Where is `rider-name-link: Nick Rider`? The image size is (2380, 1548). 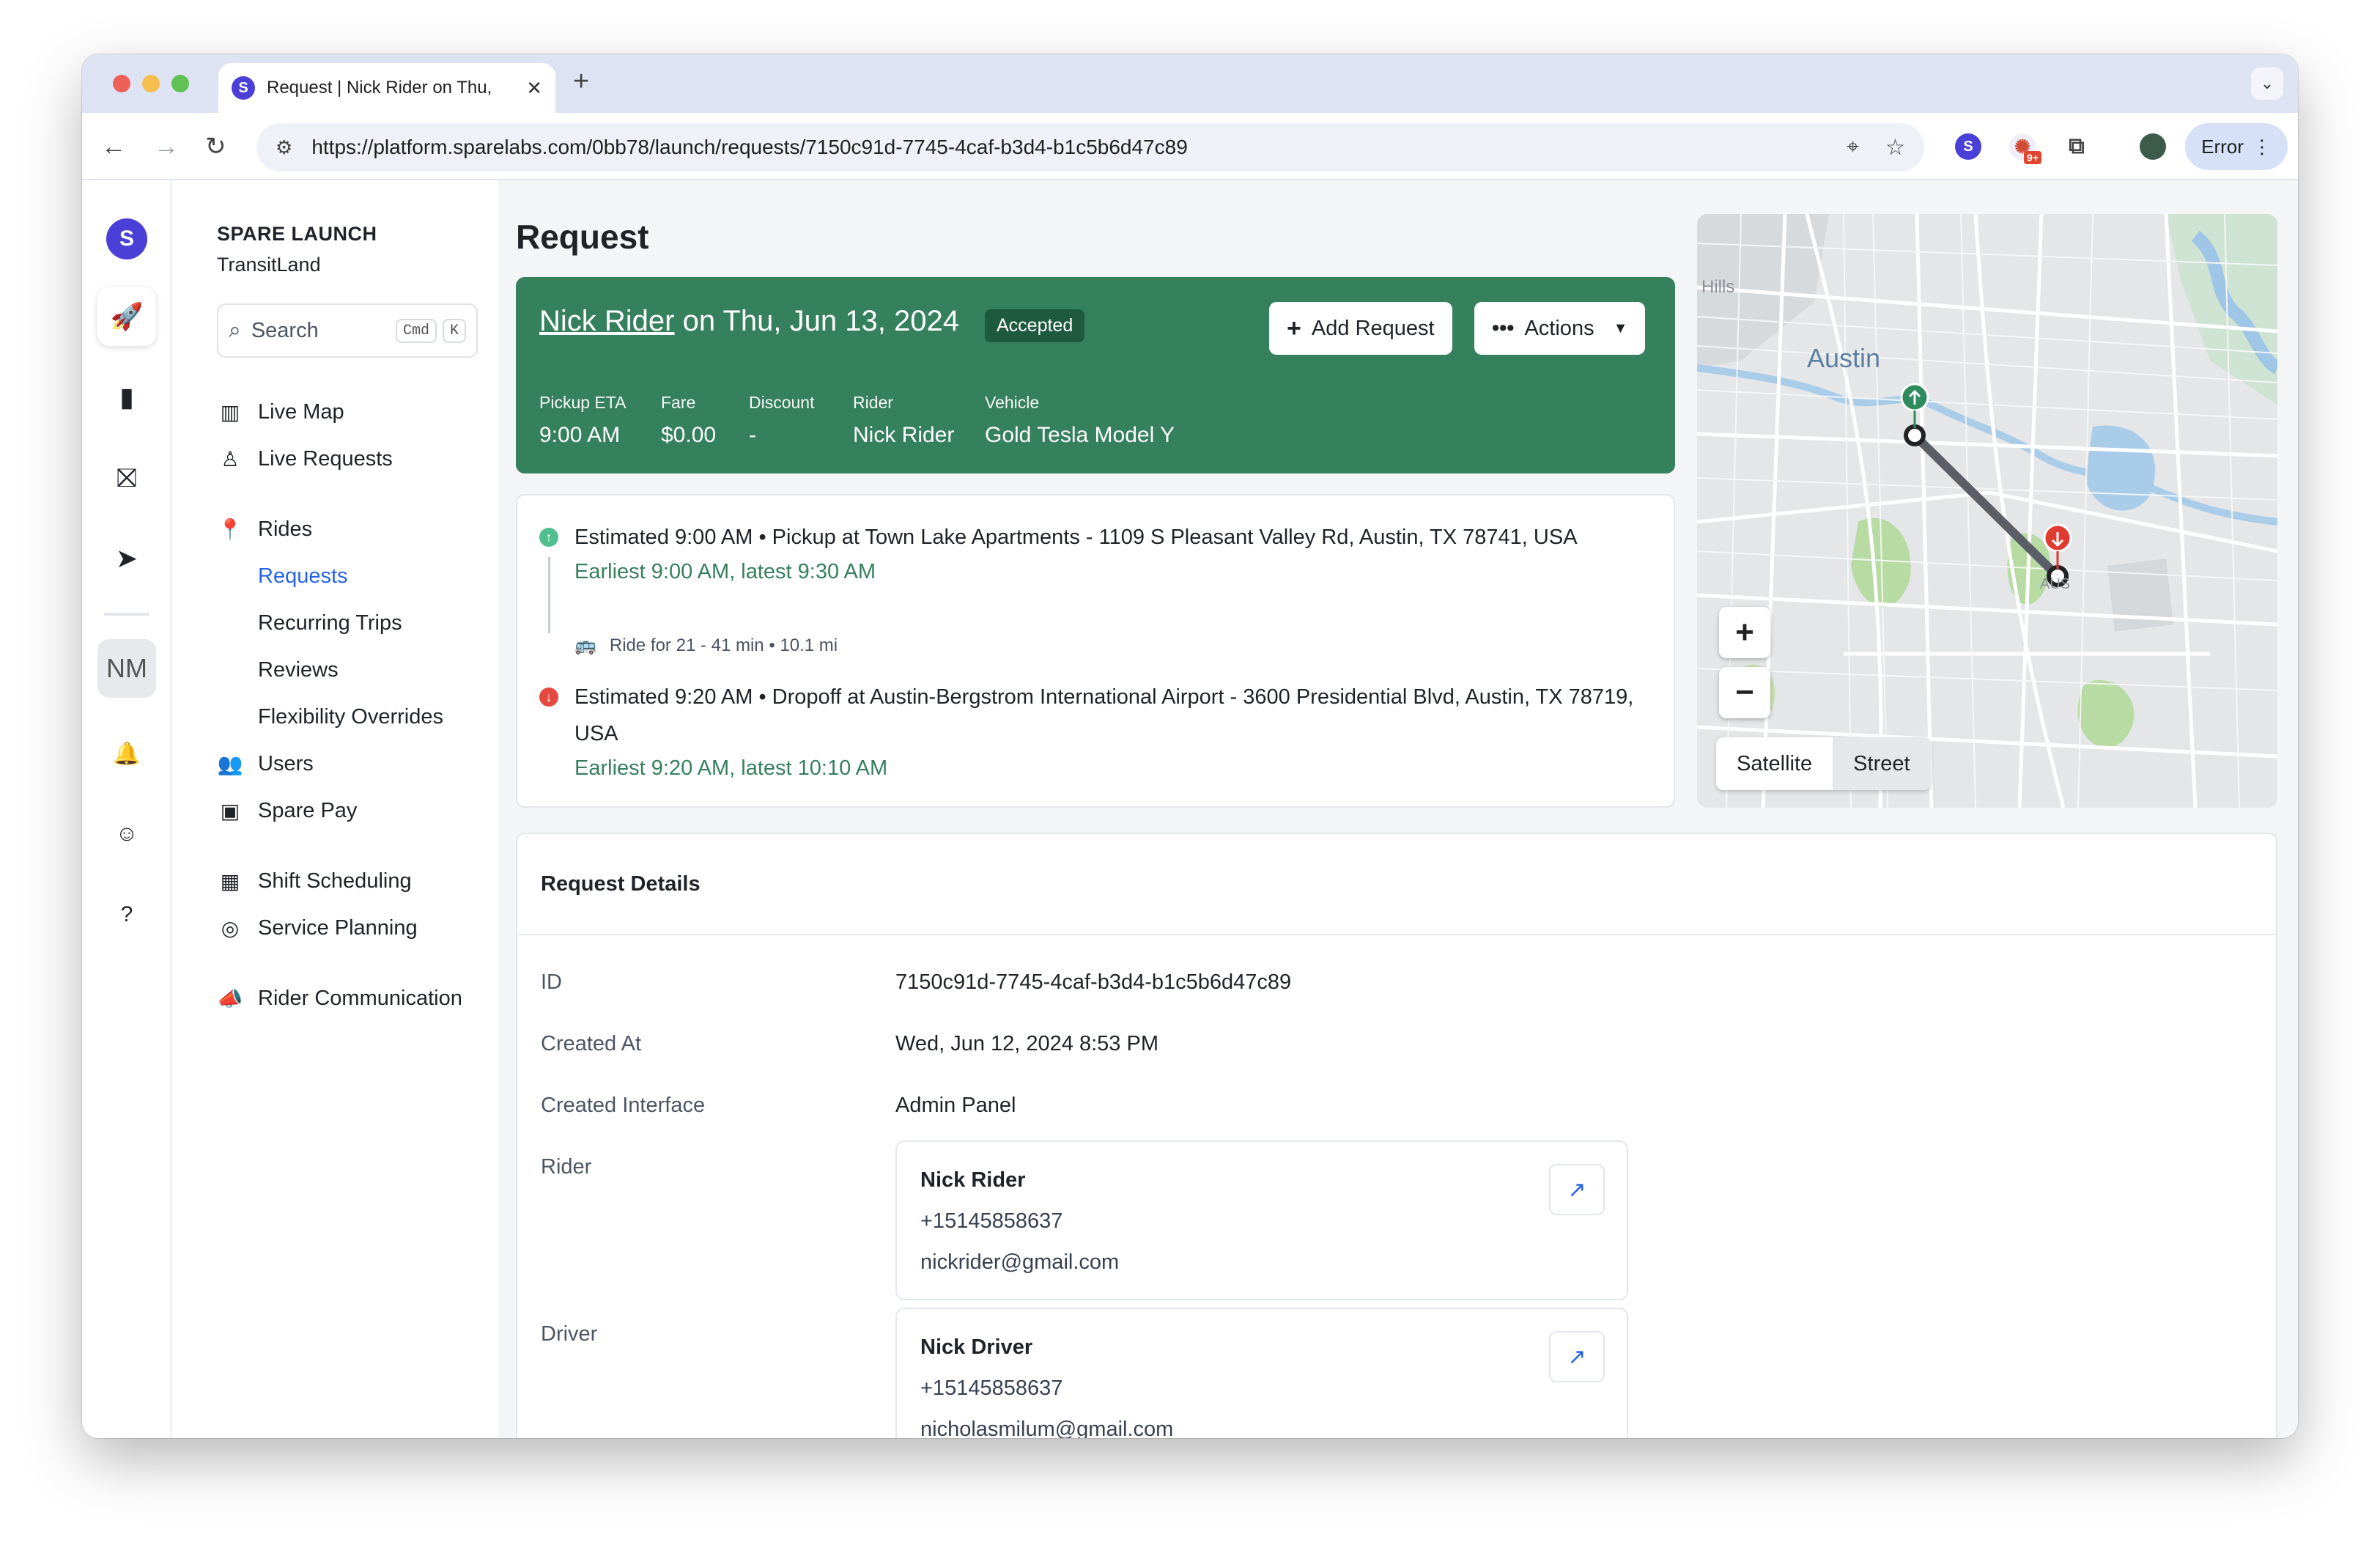
rider-name-link: Nick Rider is located at coordinates (606, 321).